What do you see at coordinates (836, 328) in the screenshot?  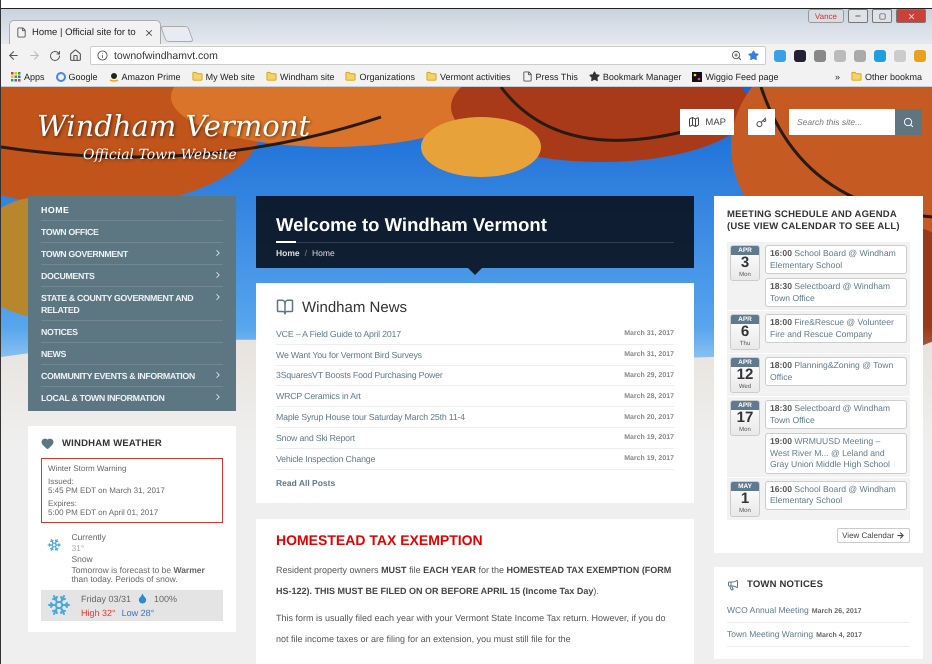 I see `meeting-event: 18:00 Fire&Rescue @ Volunteer Fire and Rescue Company` at bounding box center [836, 328].